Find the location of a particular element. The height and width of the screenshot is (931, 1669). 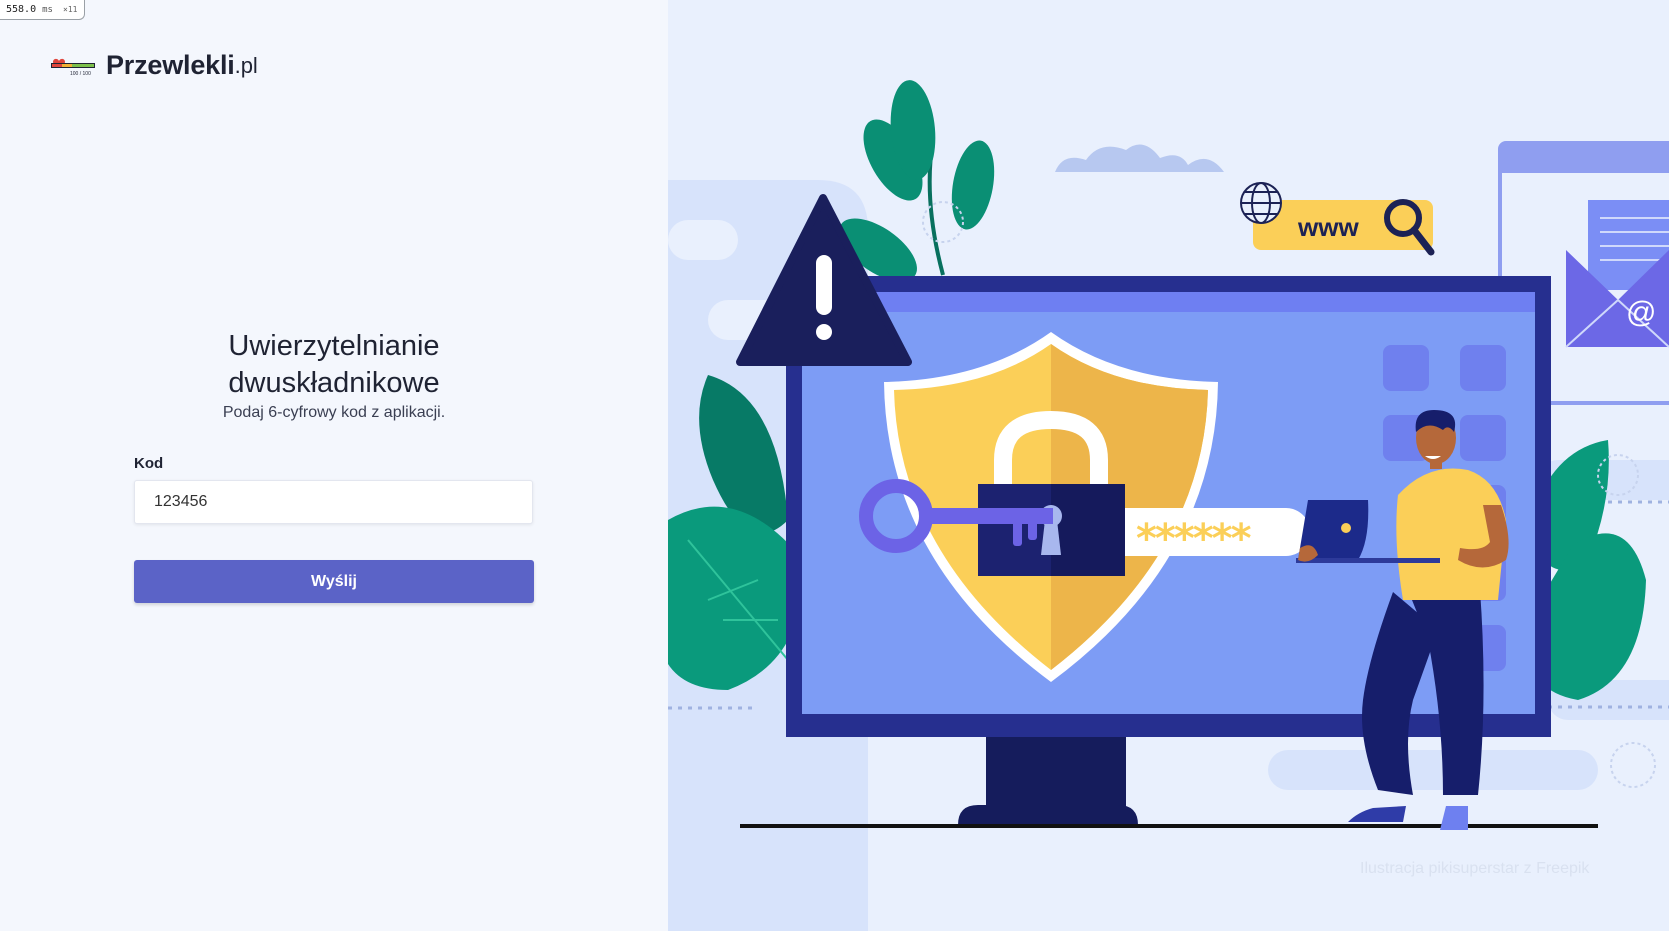

brand-logo: 100 / 100 Przewlekli .pl is located at coordinates (154, 65).